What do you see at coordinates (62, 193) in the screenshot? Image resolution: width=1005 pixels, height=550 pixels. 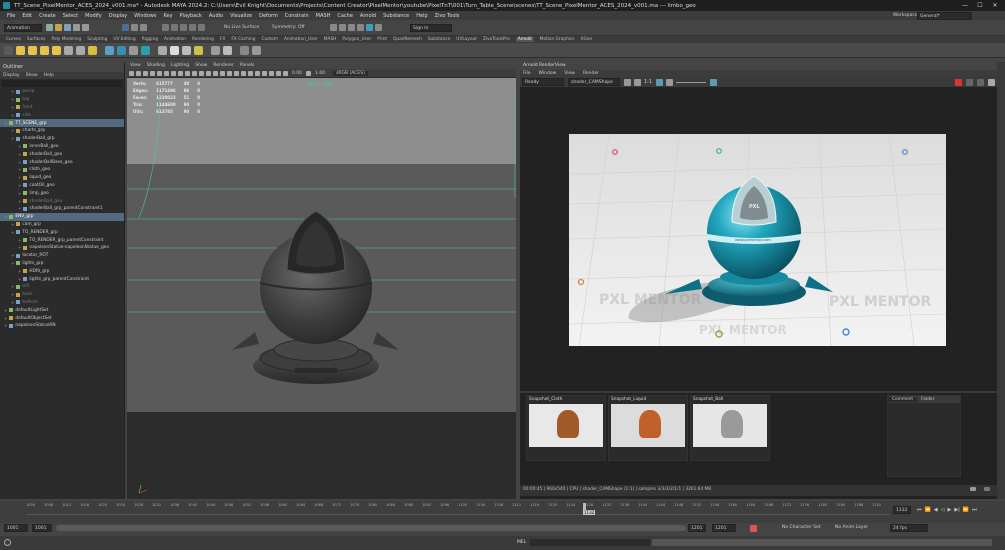 I see `outliner-item: + limp_geo` at bounding box center [62, 193].